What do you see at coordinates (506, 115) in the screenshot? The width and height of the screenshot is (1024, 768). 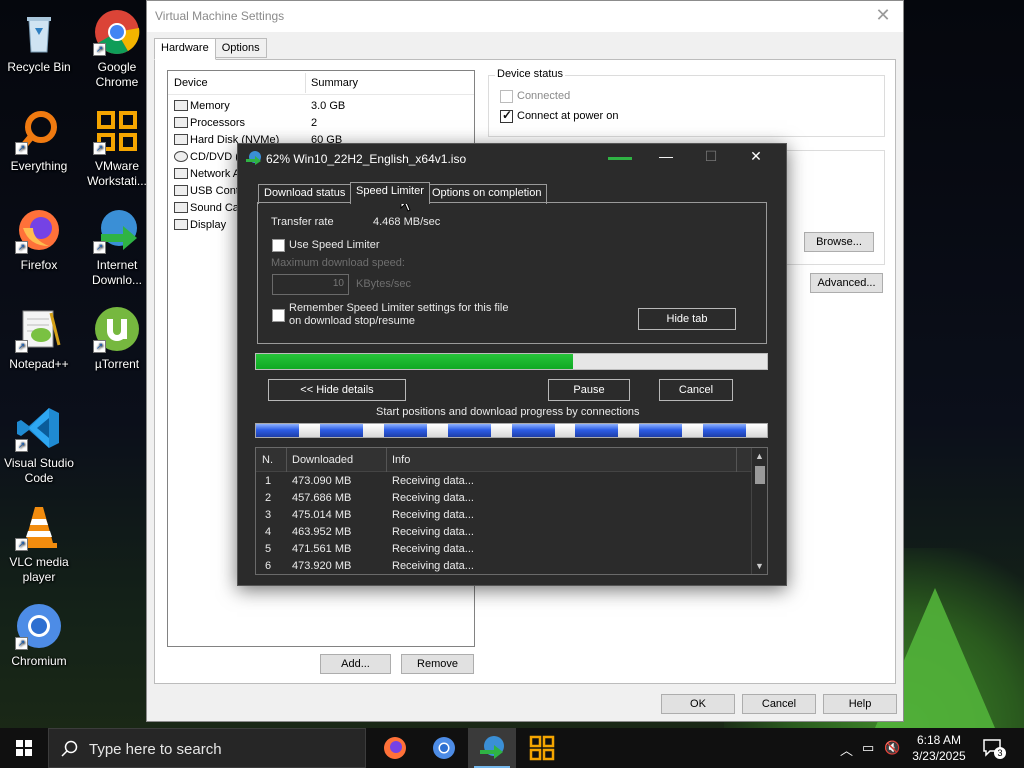 I see `connect-at-power-on-checkbox` at bounding box center [506, 115].